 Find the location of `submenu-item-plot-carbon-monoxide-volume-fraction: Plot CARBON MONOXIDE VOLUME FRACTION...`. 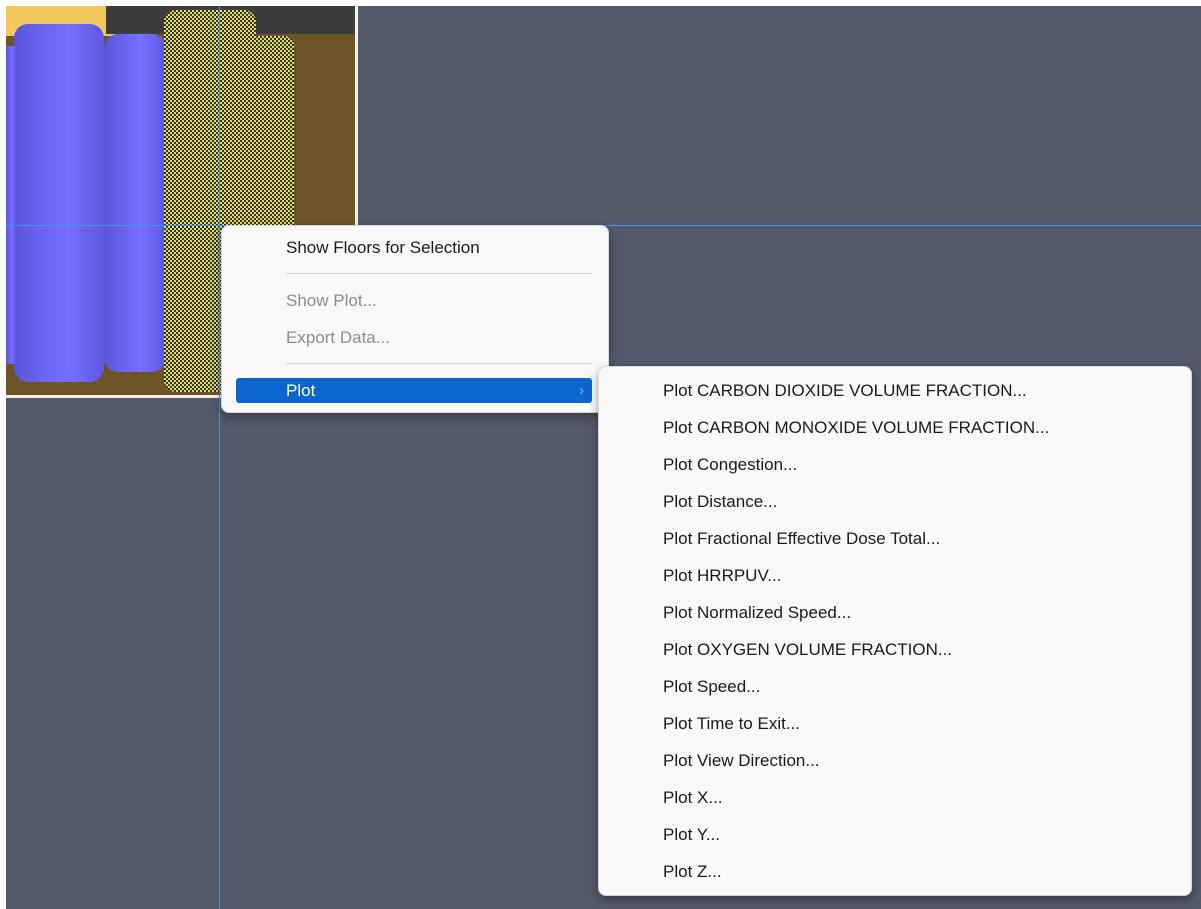

submenu-item-plot-carbon-monoxide-volume-fraction: Plot CARBON MONOXIDE VOLUME FRACTION... is located at coordinates (856, 428).